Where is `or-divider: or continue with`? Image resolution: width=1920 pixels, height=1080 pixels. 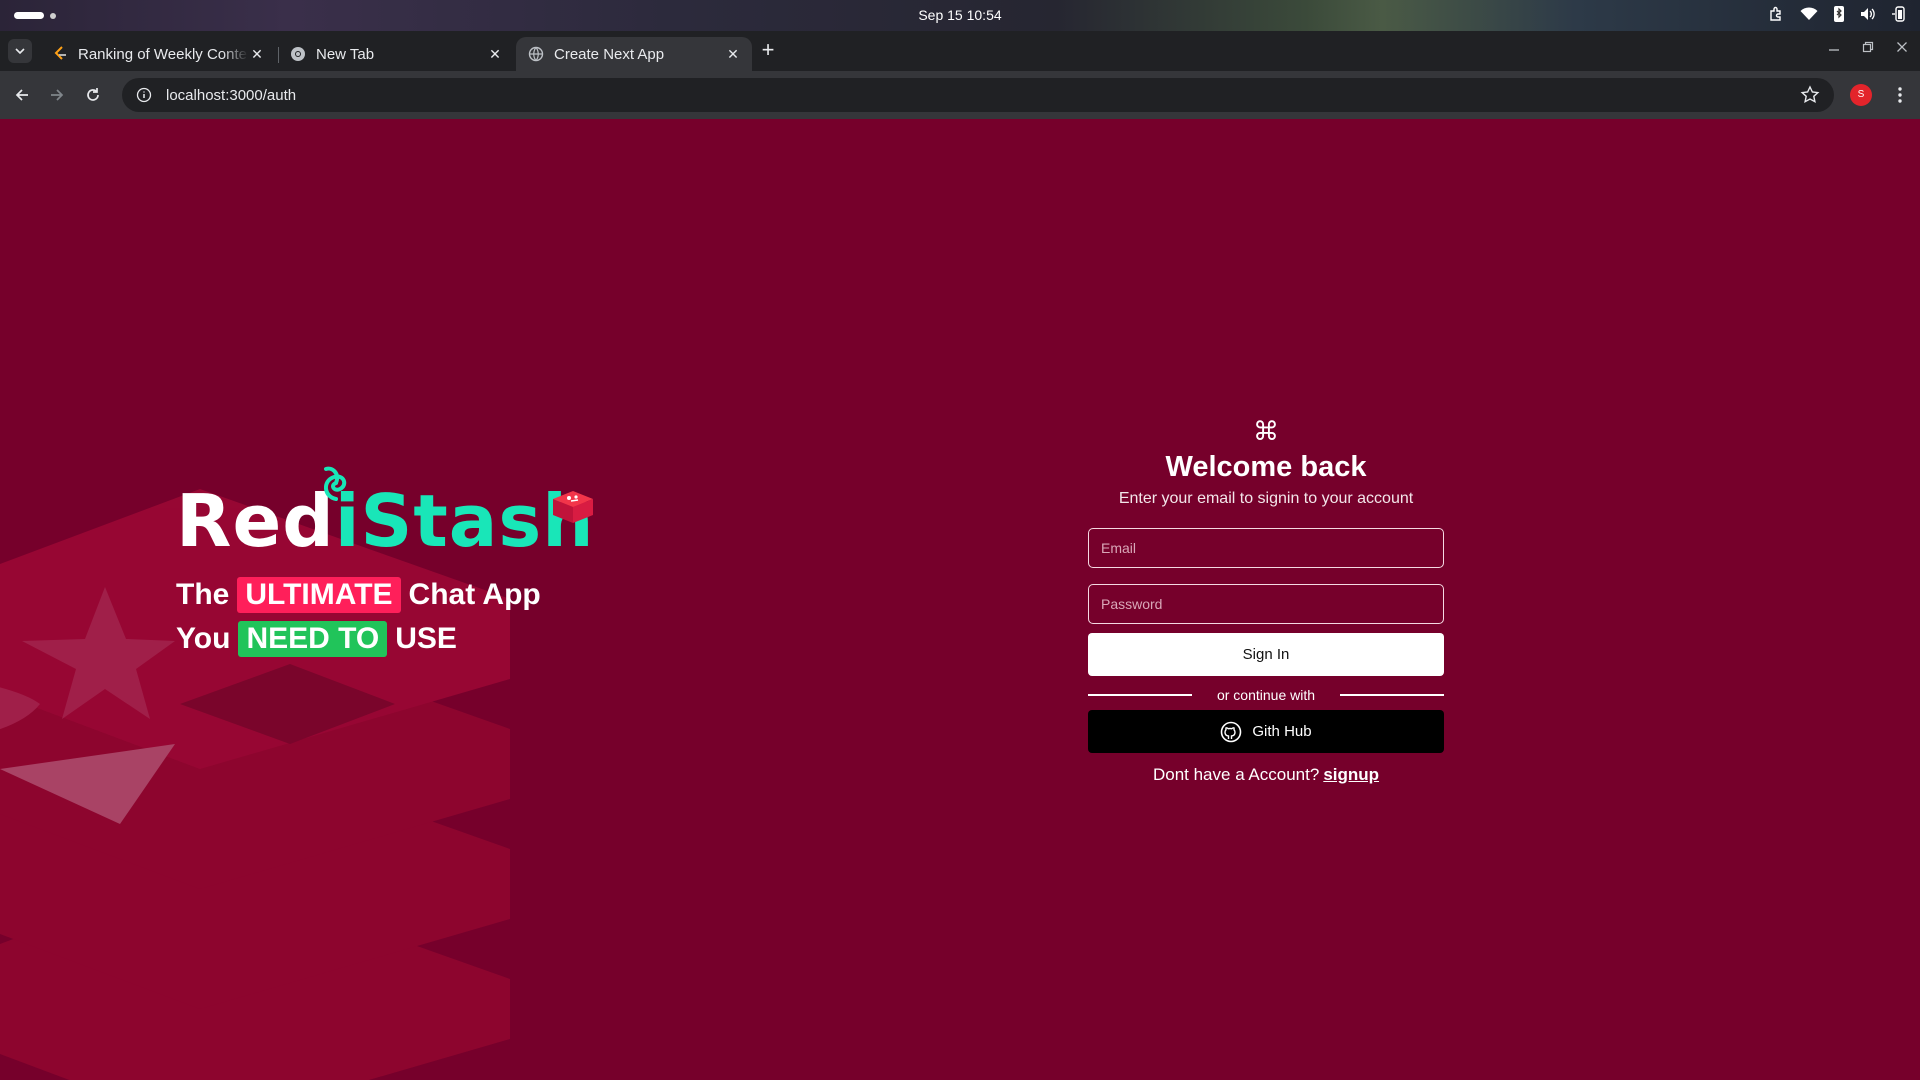
or-divider: or continue with is located at coordinates (1266, 695).